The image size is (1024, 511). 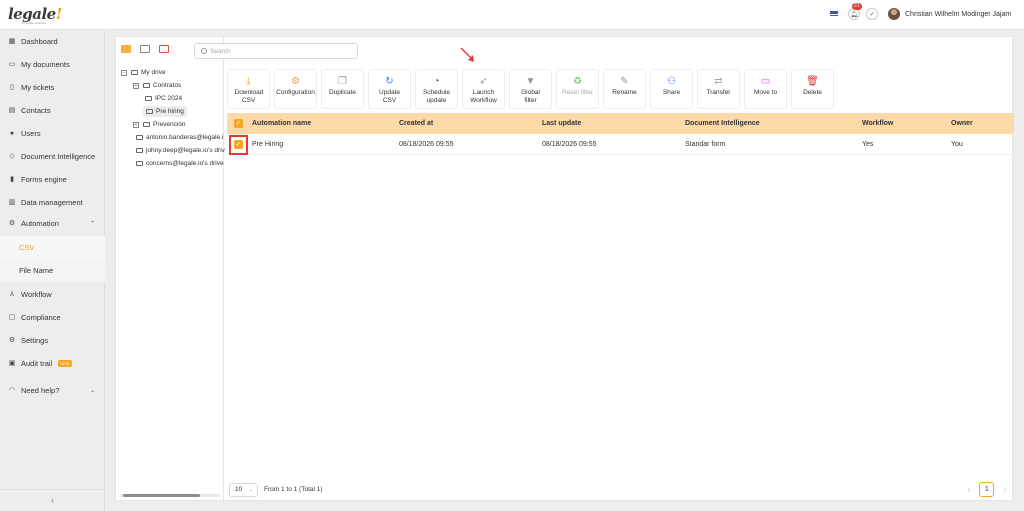 I want to click on share-user-icon: ⚇, so click(x=671, y=81).